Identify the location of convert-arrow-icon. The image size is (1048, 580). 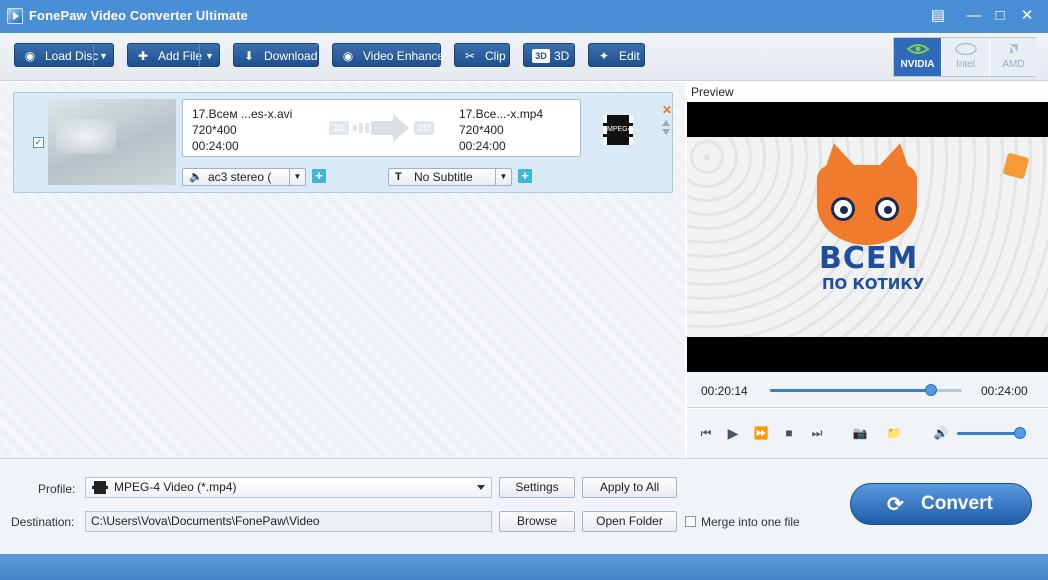
(381, 128).